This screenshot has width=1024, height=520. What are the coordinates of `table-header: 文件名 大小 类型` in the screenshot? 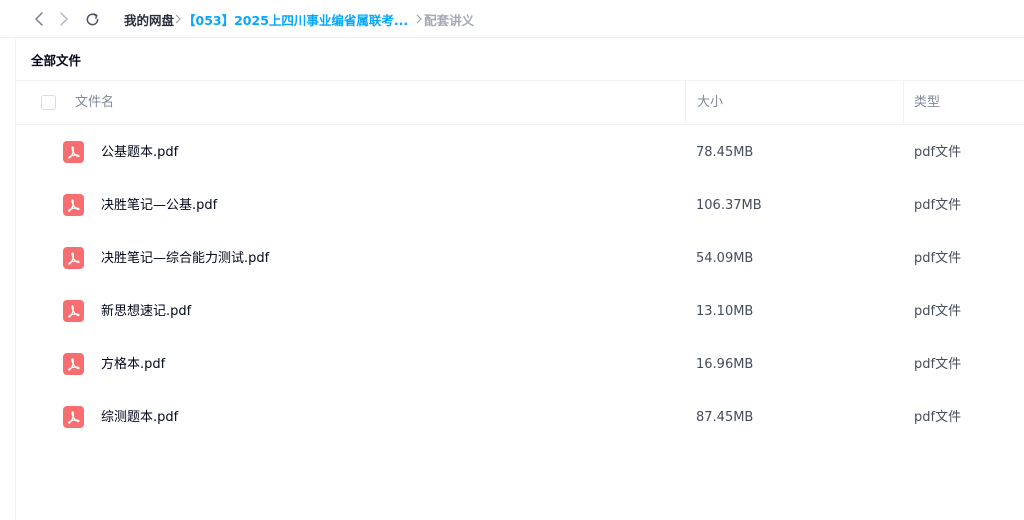 It's located at (520, 103).